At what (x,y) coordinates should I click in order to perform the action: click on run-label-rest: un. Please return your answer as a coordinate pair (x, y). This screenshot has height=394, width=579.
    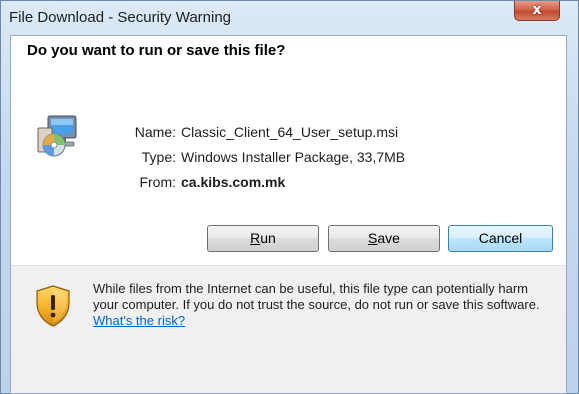
    Looking at the image, I should click on (268, 238).